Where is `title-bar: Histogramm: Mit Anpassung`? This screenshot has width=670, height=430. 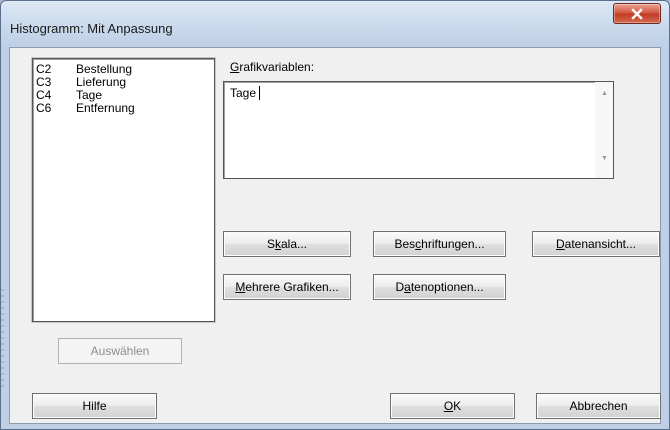
title-bar: Histogramm: Mit Anpassung is located at coordinates (335, 24).